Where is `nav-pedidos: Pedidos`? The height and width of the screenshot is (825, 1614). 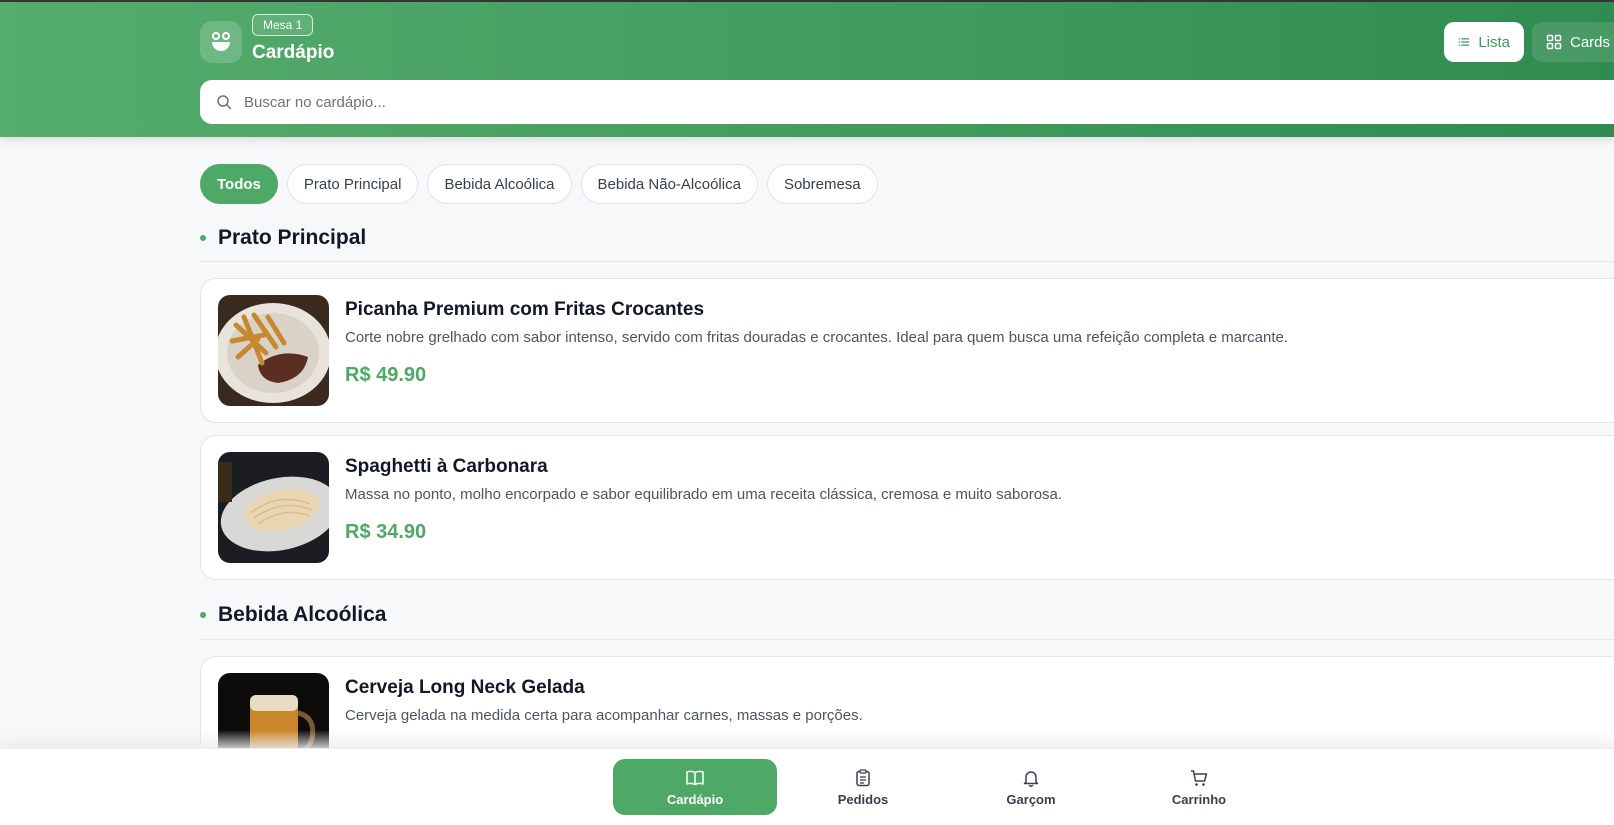 nav-pedidos: Pedidos is located at coordinates (863, 787).